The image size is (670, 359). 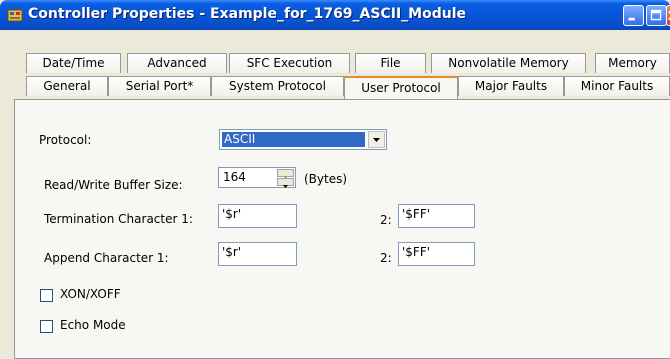 I want to click on tab-file: File, so click(x=390, y=63).